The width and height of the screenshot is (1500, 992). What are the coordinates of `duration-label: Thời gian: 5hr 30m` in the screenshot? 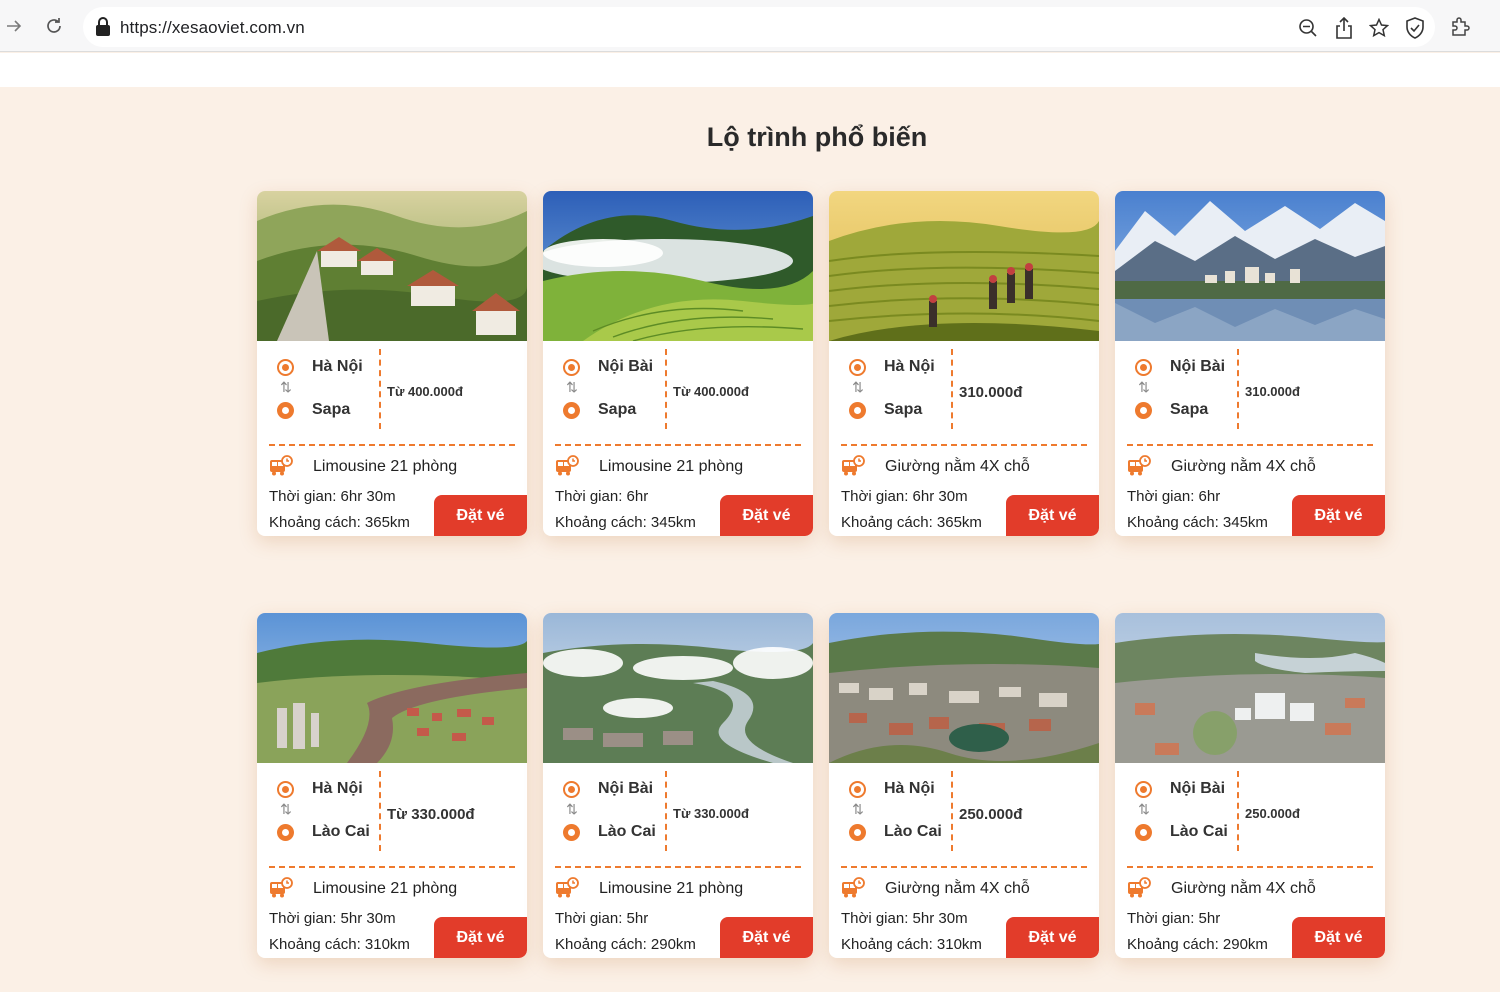 It's located at (904, 918).